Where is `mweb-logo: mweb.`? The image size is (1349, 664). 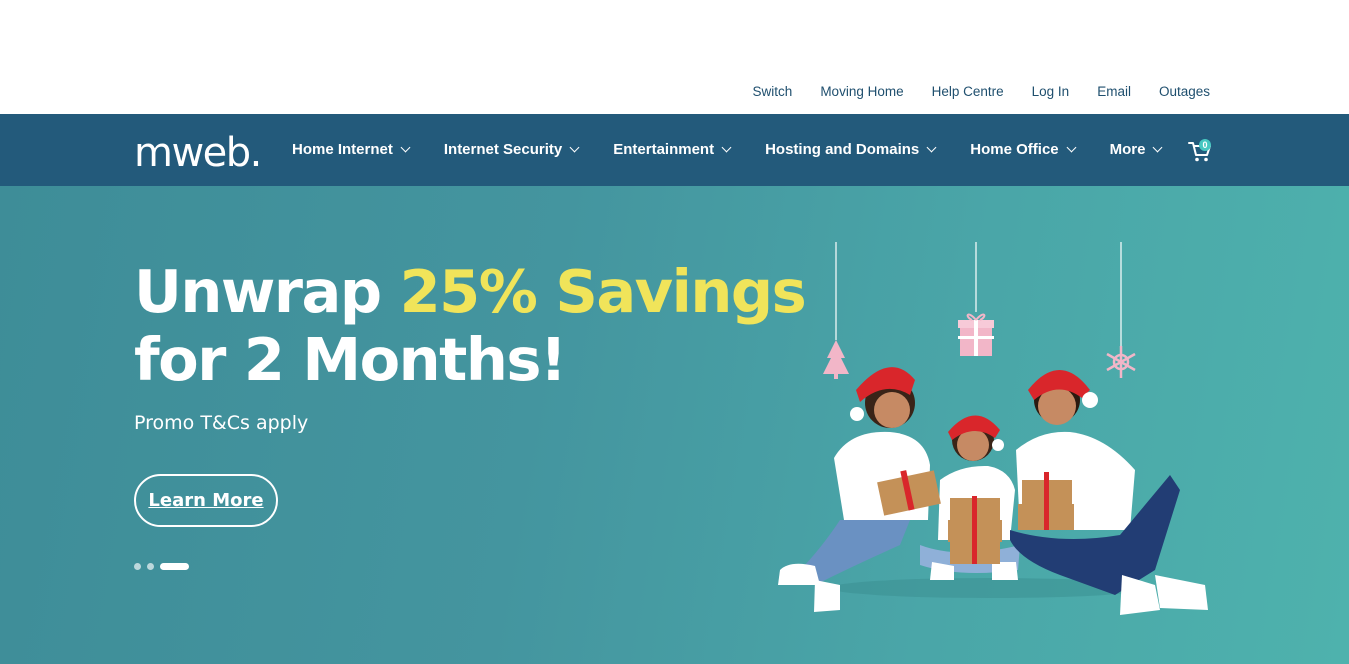
mweb-logo: mweb. is located at coordinates (198, 153).